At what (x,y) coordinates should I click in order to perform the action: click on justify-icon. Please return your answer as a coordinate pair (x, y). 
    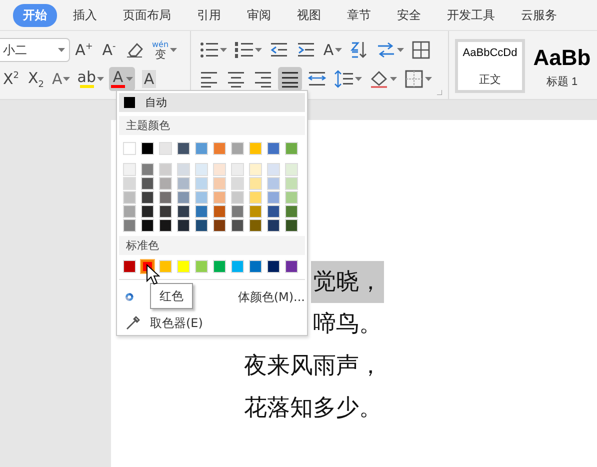
    Looking at the image, I should click on (290, 79).